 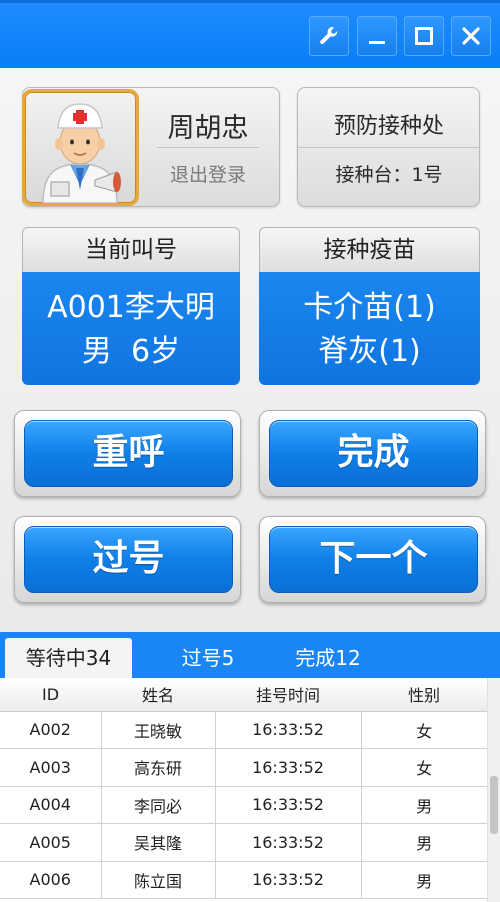 I want to click on table-scrollbar, so click(x=493, y=790).